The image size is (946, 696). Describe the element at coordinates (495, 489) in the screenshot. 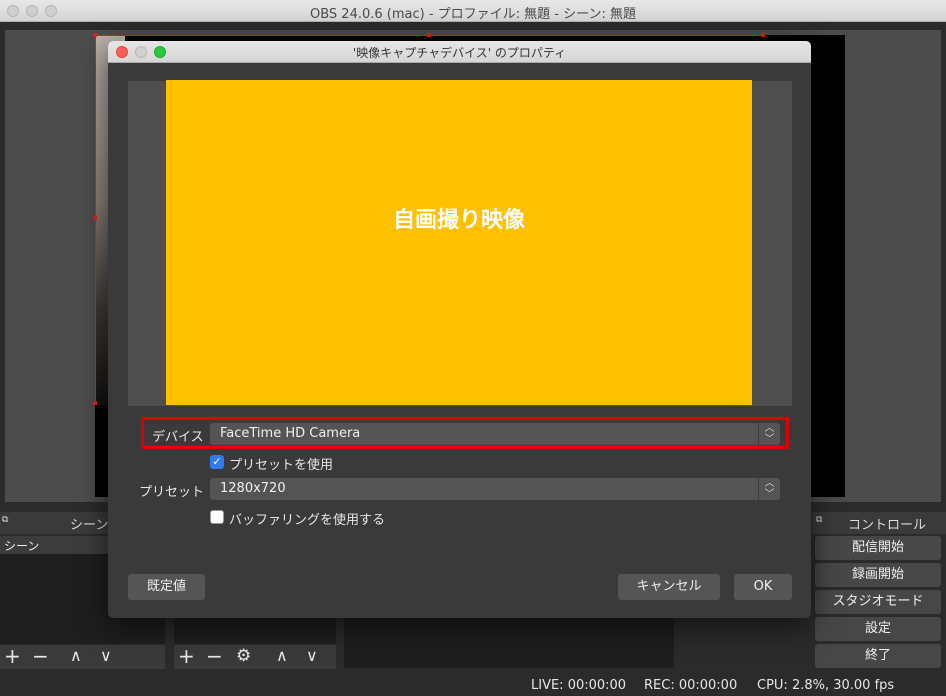

I see `preset-select: 1280x720 ︿ ﹀` at that location.